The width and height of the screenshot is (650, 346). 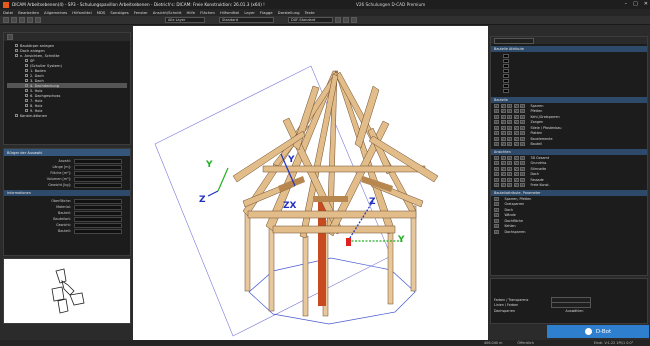 What do you see at coordinates (141, 12) in the screenshot?
I see `menu-item: Fenster` at bounding box center [141, 12].